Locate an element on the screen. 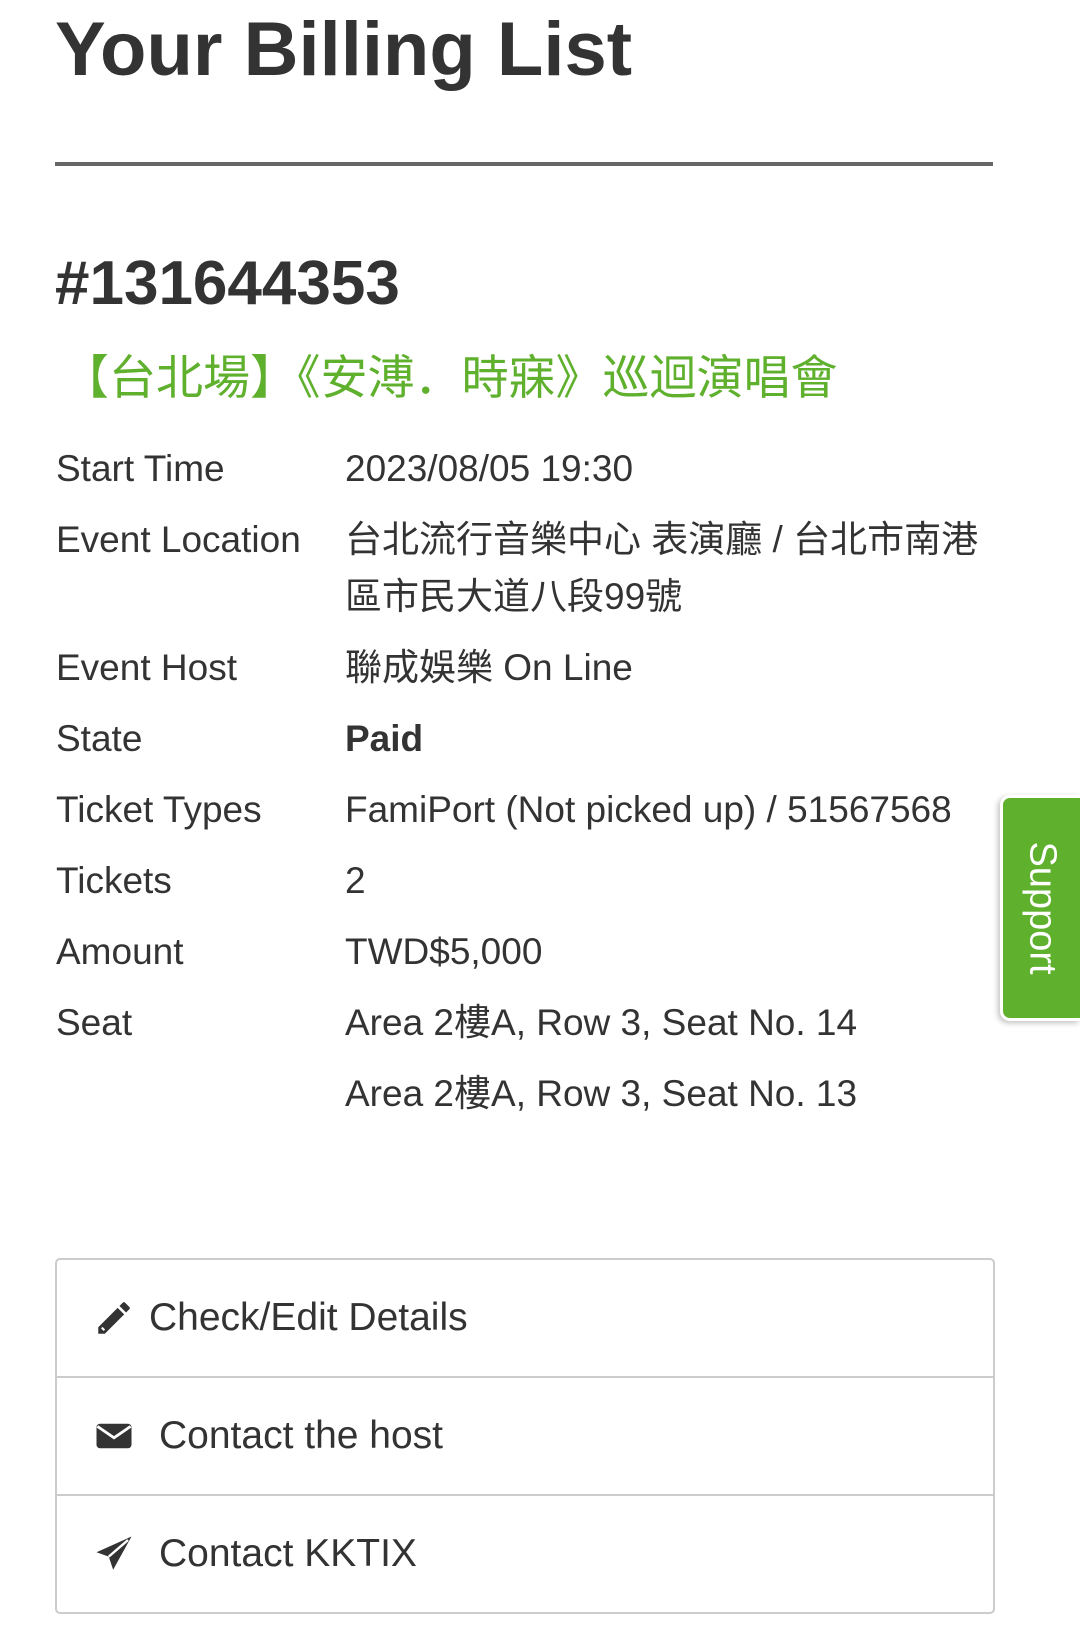 Image resolution: width=1080 pixels, height=1627 pixels. seat-value: Area 2樓A, Row 3, Seat No. 14 is located at coordinates (601, 1022).